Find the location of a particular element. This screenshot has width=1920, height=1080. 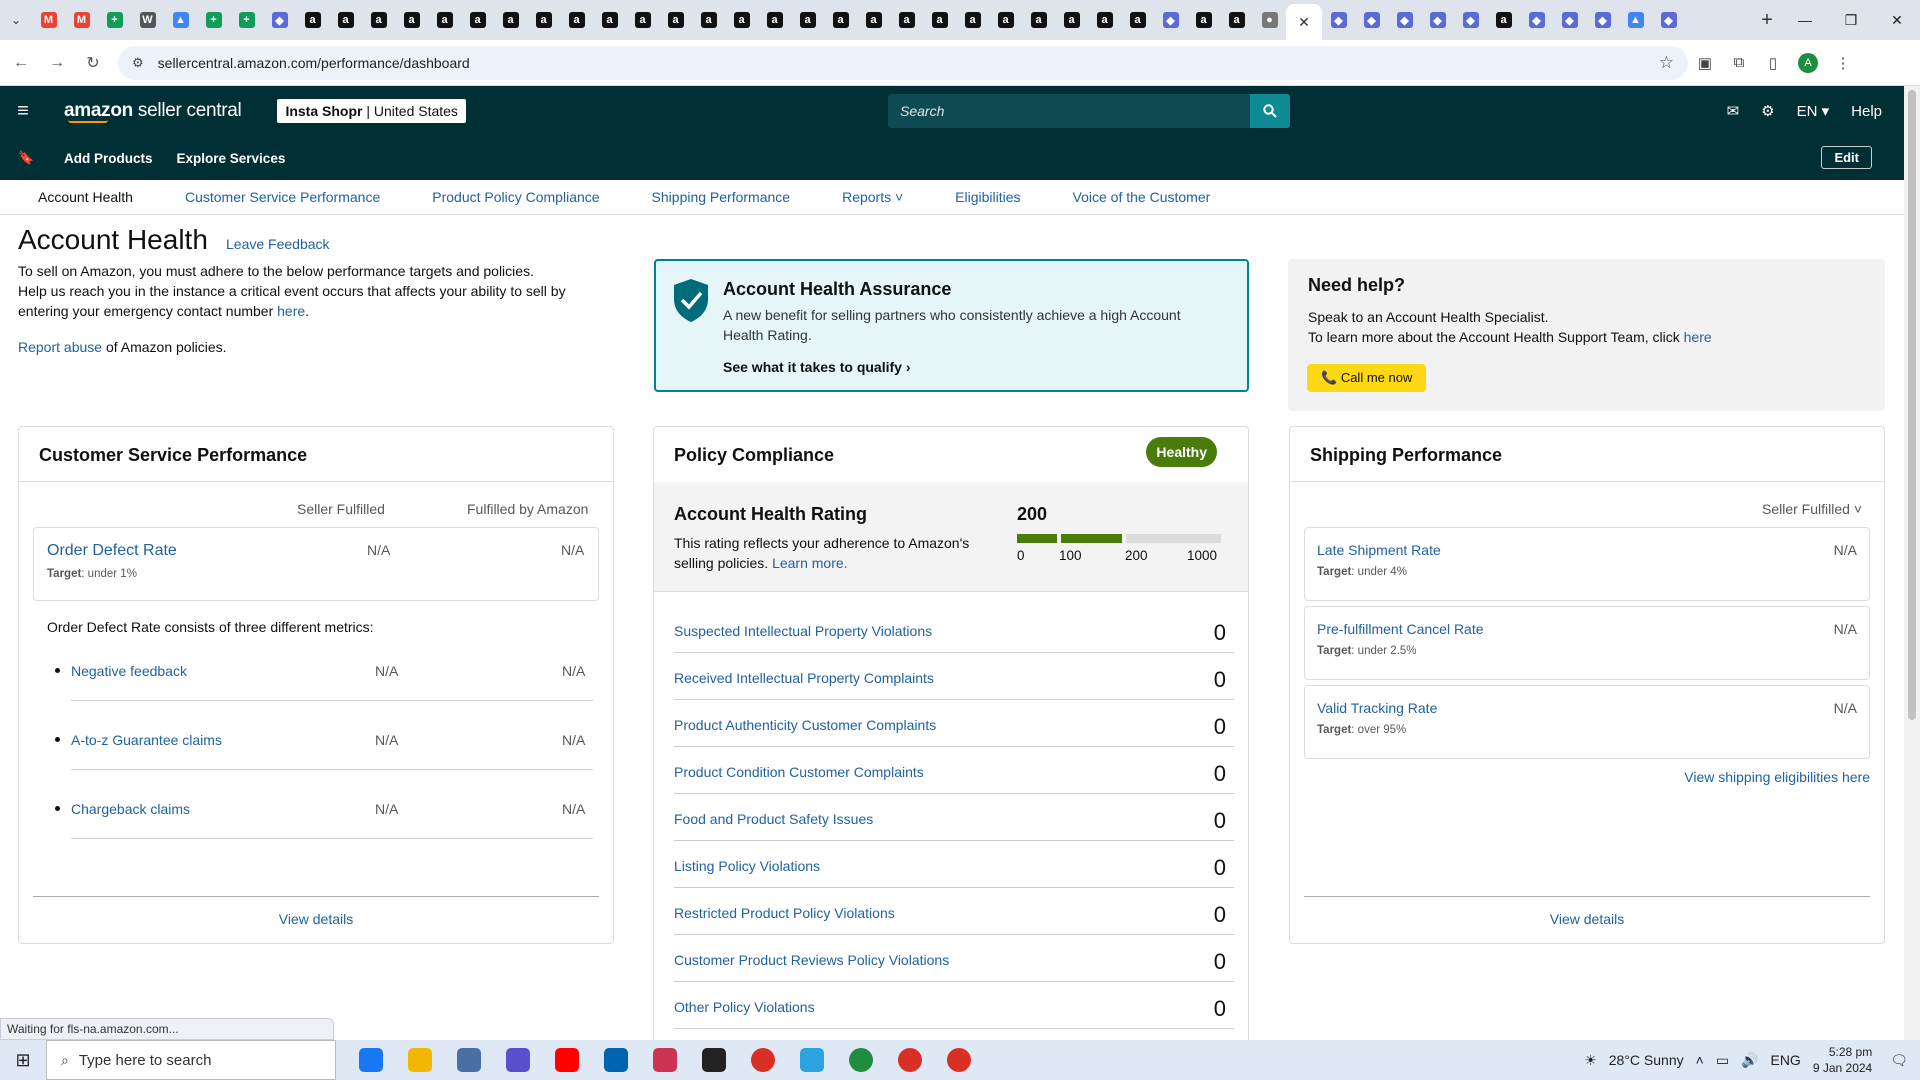

profile-avatar: A is located at coordinates (1808, 62).